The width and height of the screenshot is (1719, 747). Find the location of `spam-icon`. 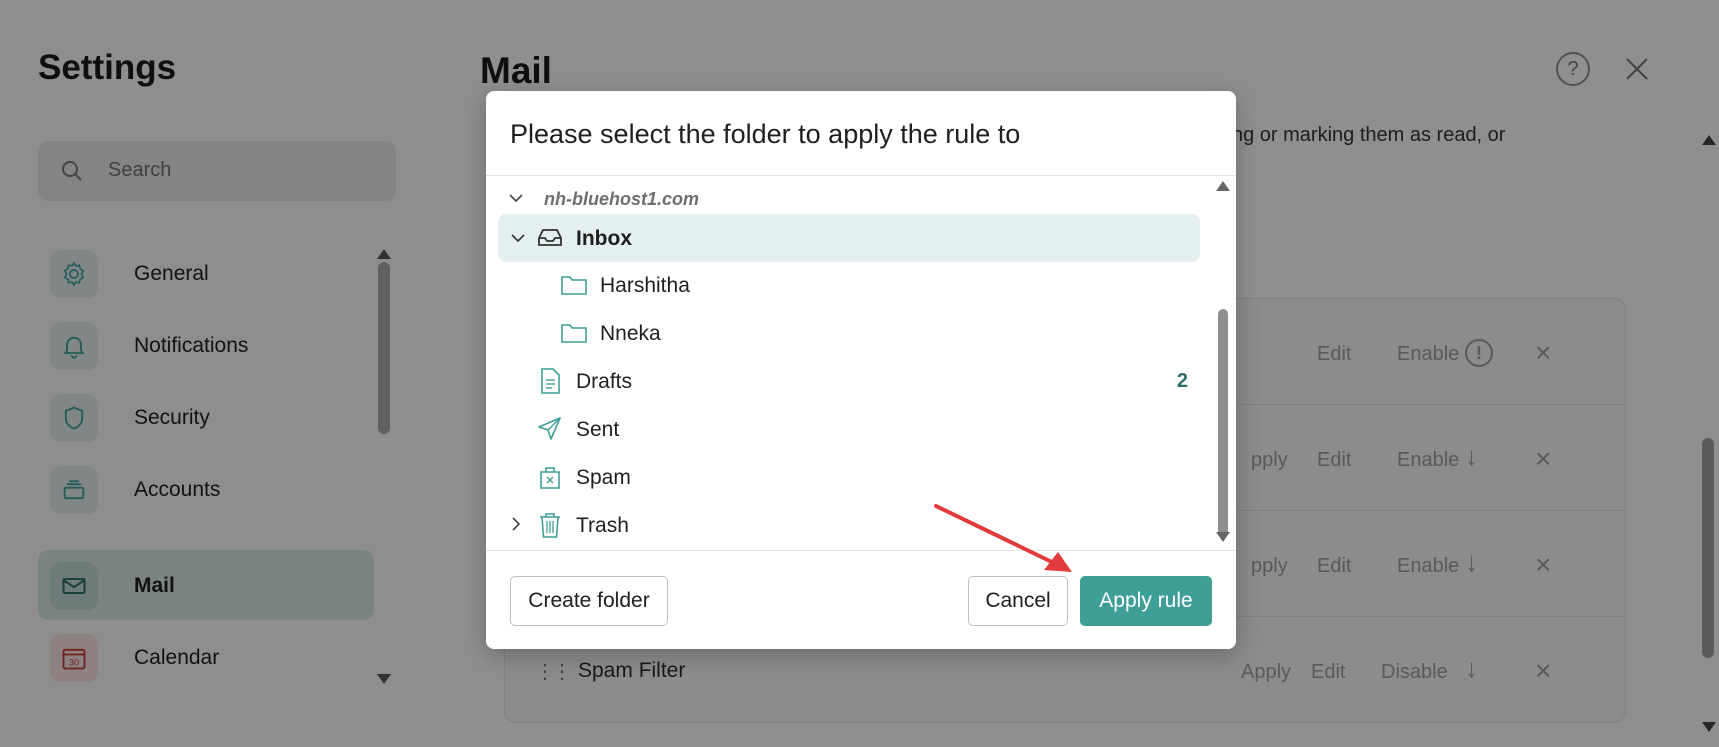

spam-icon is located at coordinates (550, 478).